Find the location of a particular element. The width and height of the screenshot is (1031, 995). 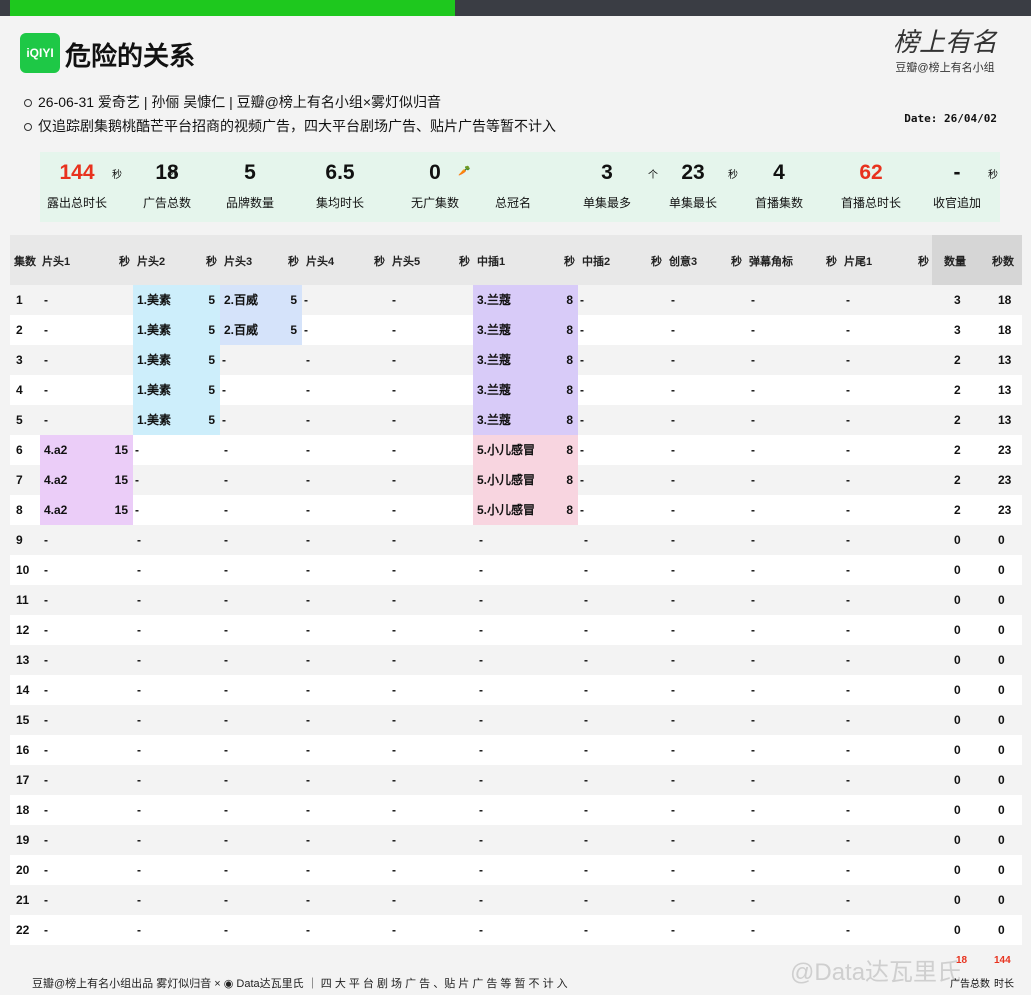

table-row: 22- - - - - - - - - -0 0 is located at coordinates (516, 930).